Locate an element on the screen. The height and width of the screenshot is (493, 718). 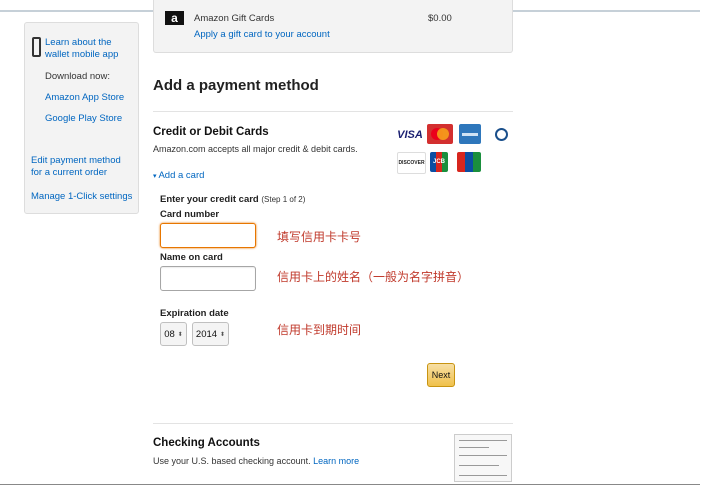
check-image is located at coordinates (483, 458).